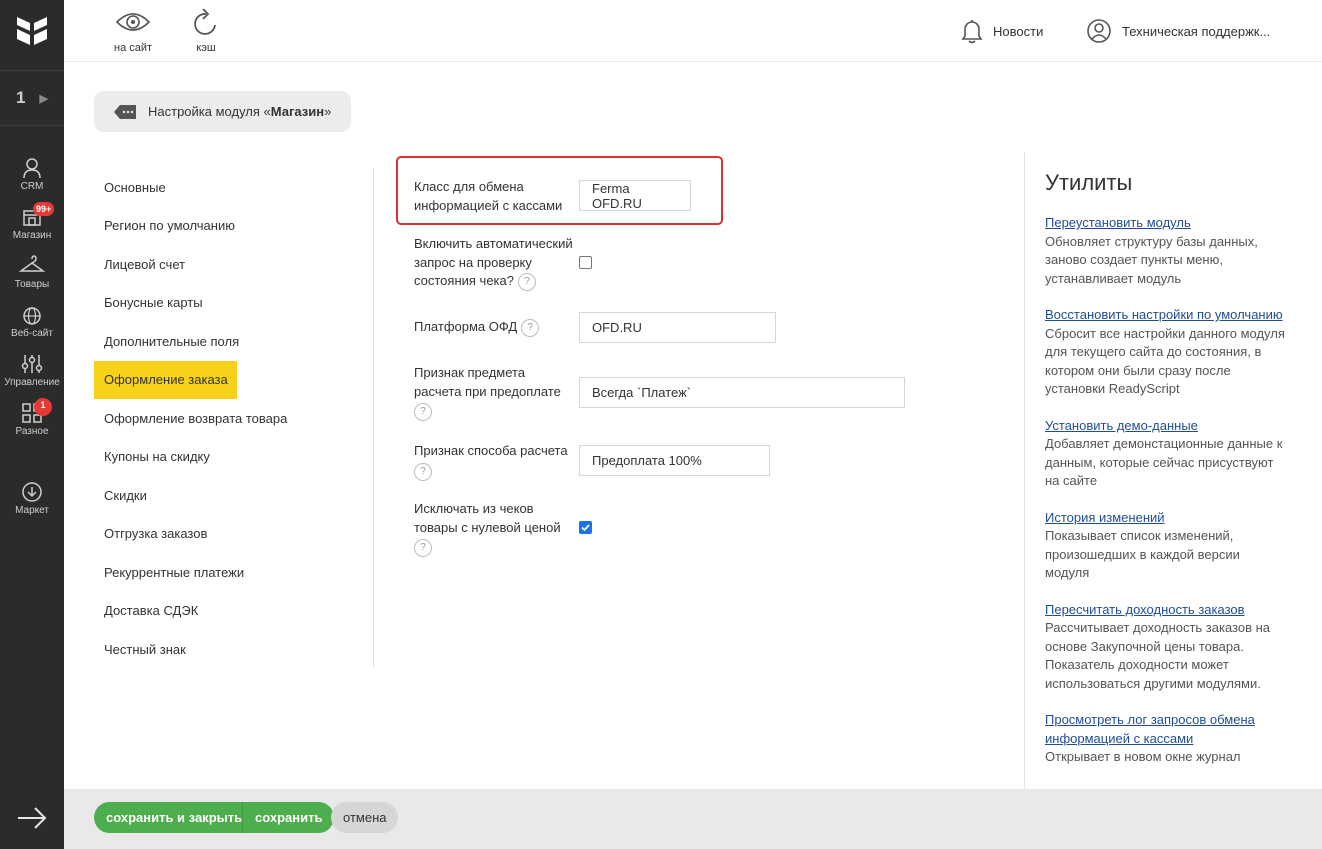  I want to click on sliders-icon, so click(32, 364).